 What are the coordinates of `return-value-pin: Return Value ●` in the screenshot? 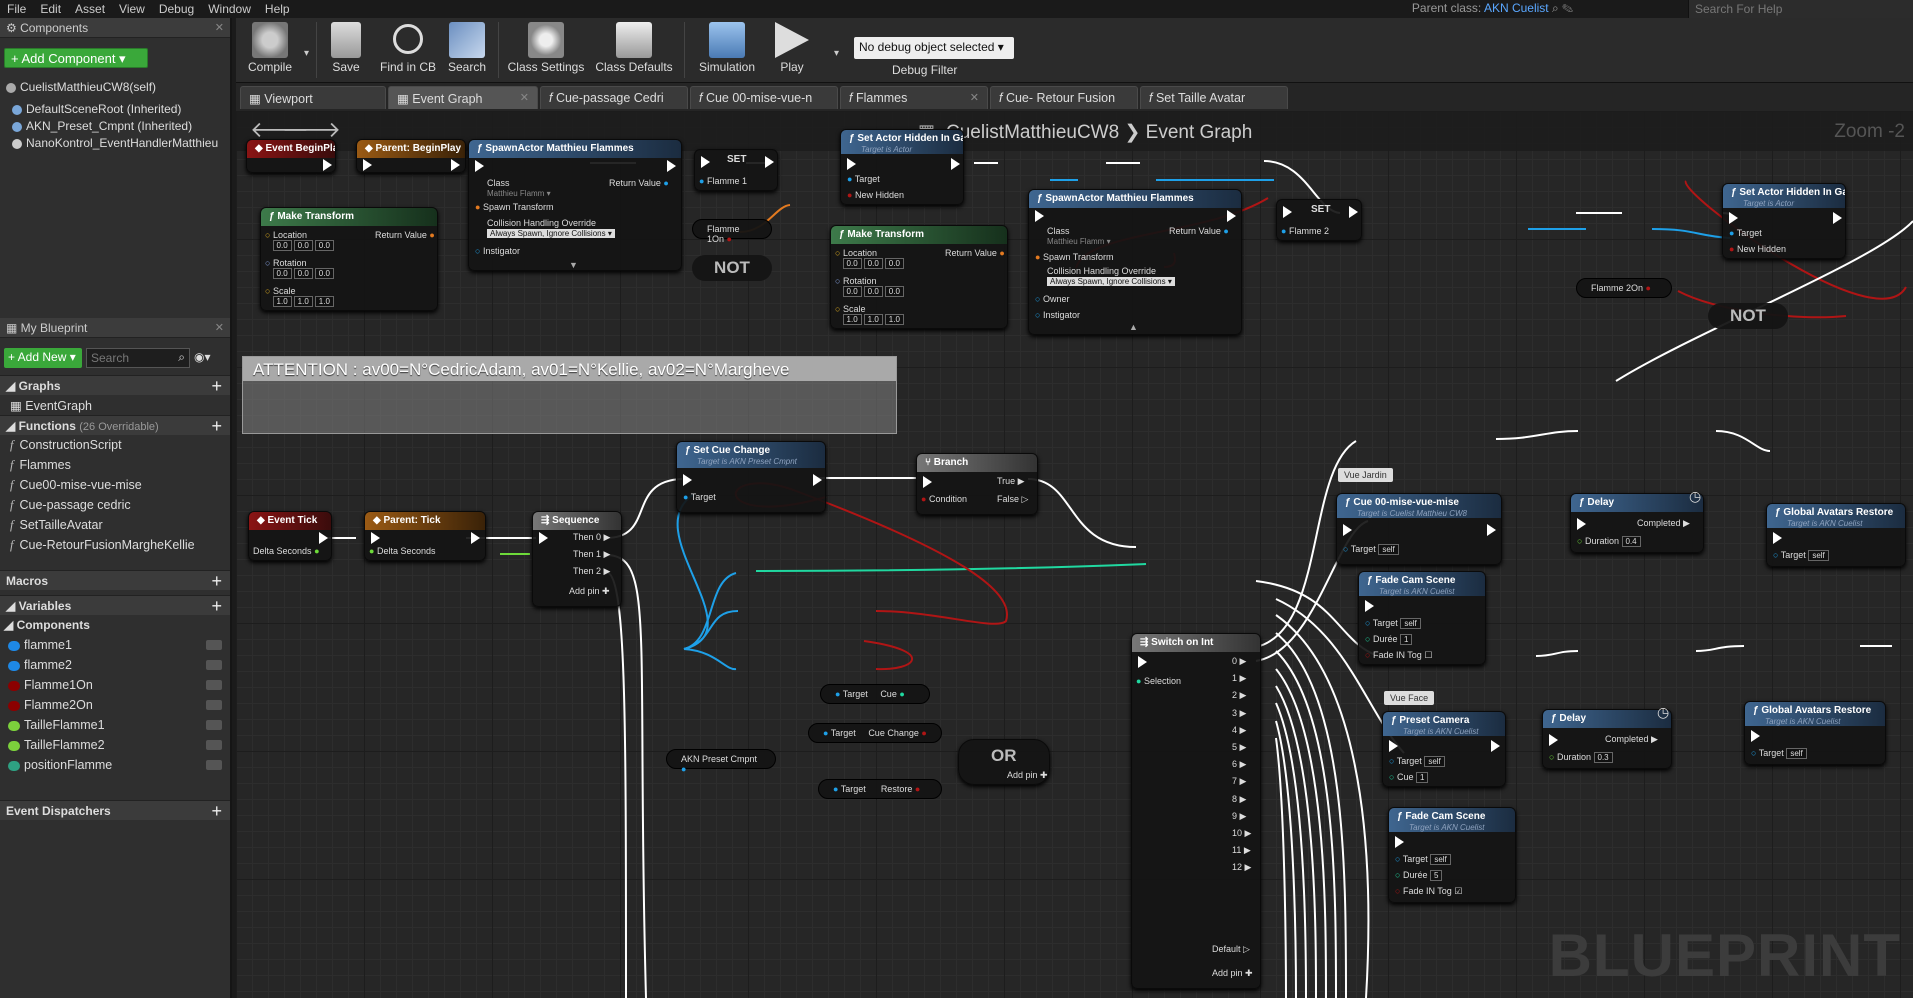 It's located at (1199, 231).